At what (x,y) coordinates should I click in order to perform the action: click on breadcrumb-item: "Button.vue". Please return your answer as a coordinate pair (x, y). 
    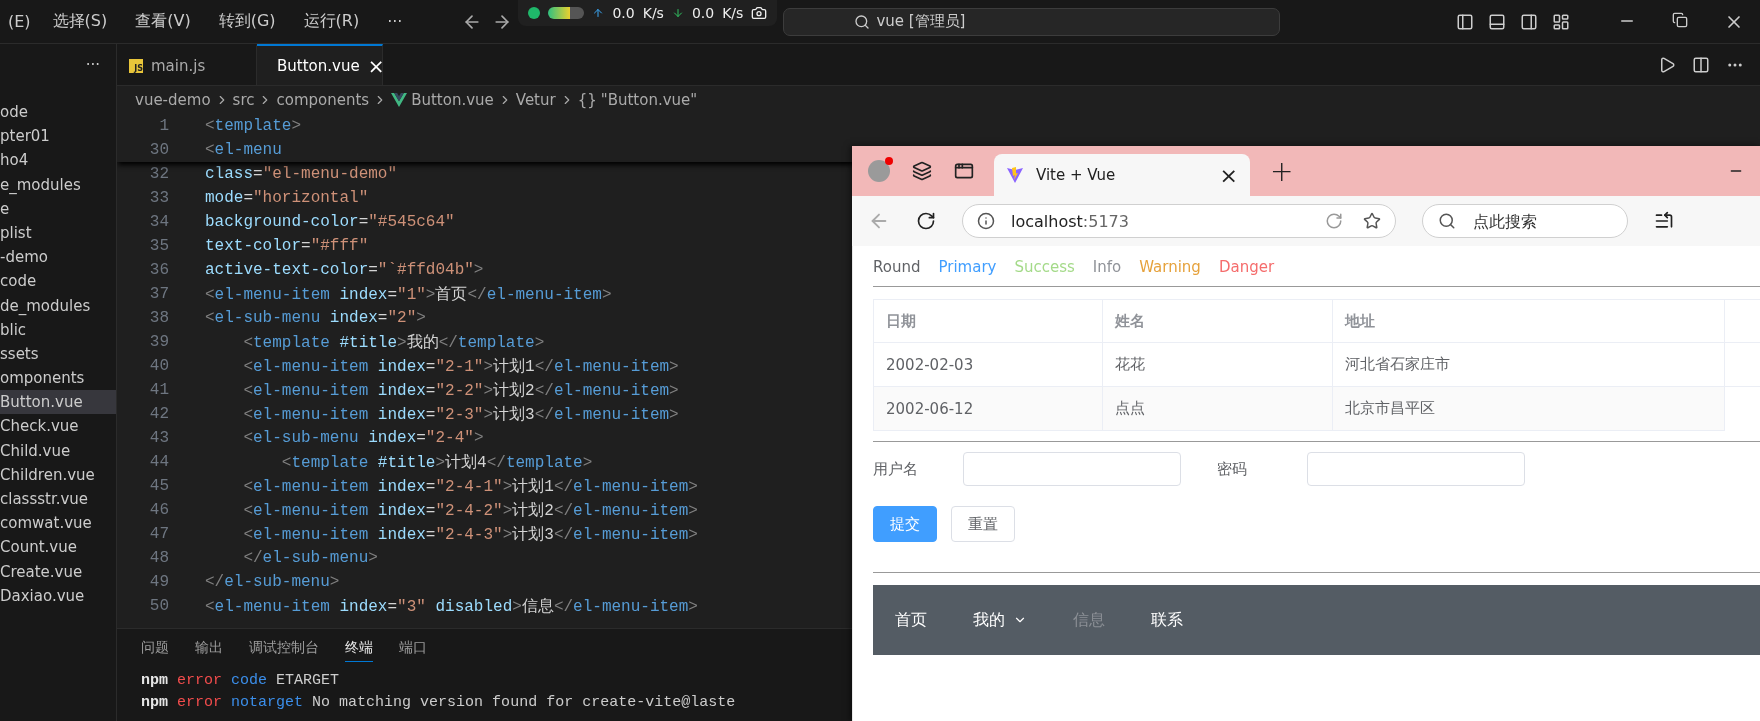
    Looking at the image, I should click on (649, 100).